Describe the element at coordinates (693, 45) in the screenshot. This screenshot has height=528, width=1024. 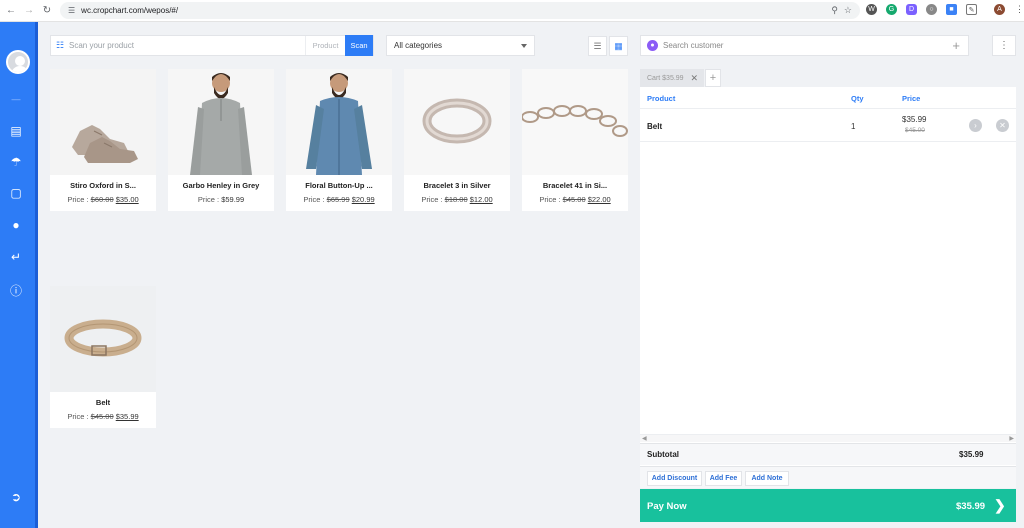
I see `customer-search-placeholder: Search customer` at that location.